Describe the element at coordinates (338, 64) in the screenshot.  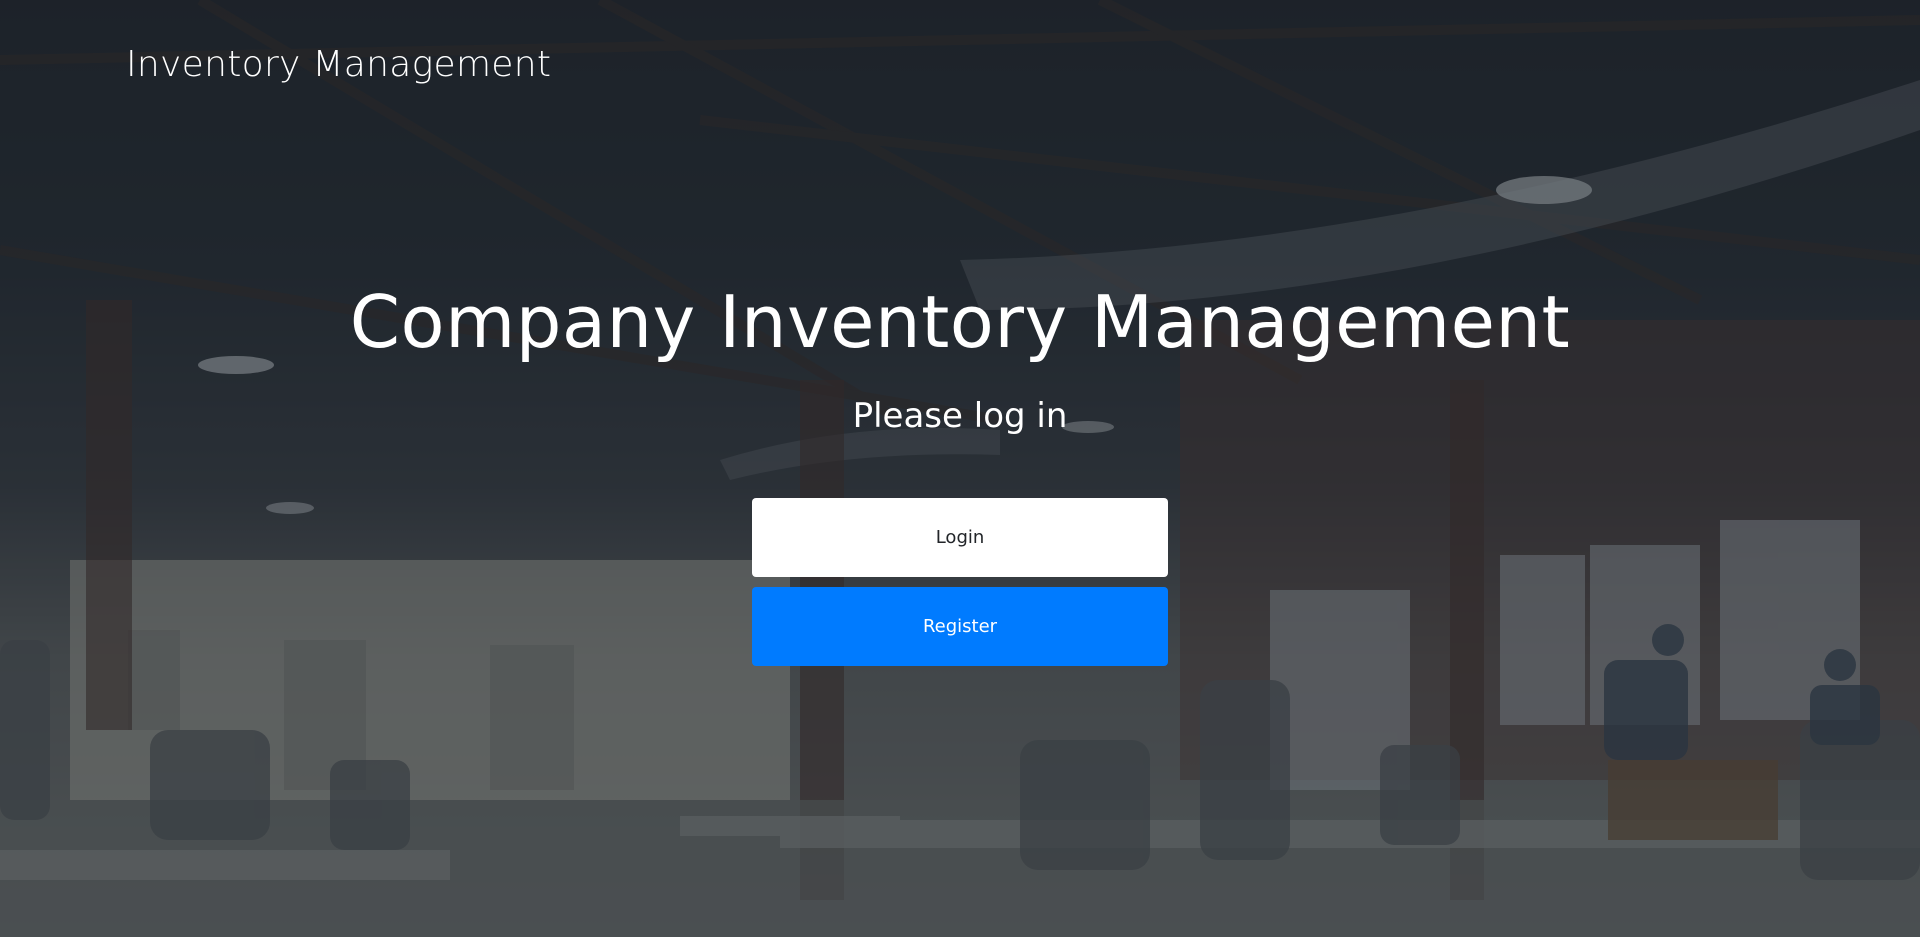
I see `navbar-brand: Inventory Management` at that location.